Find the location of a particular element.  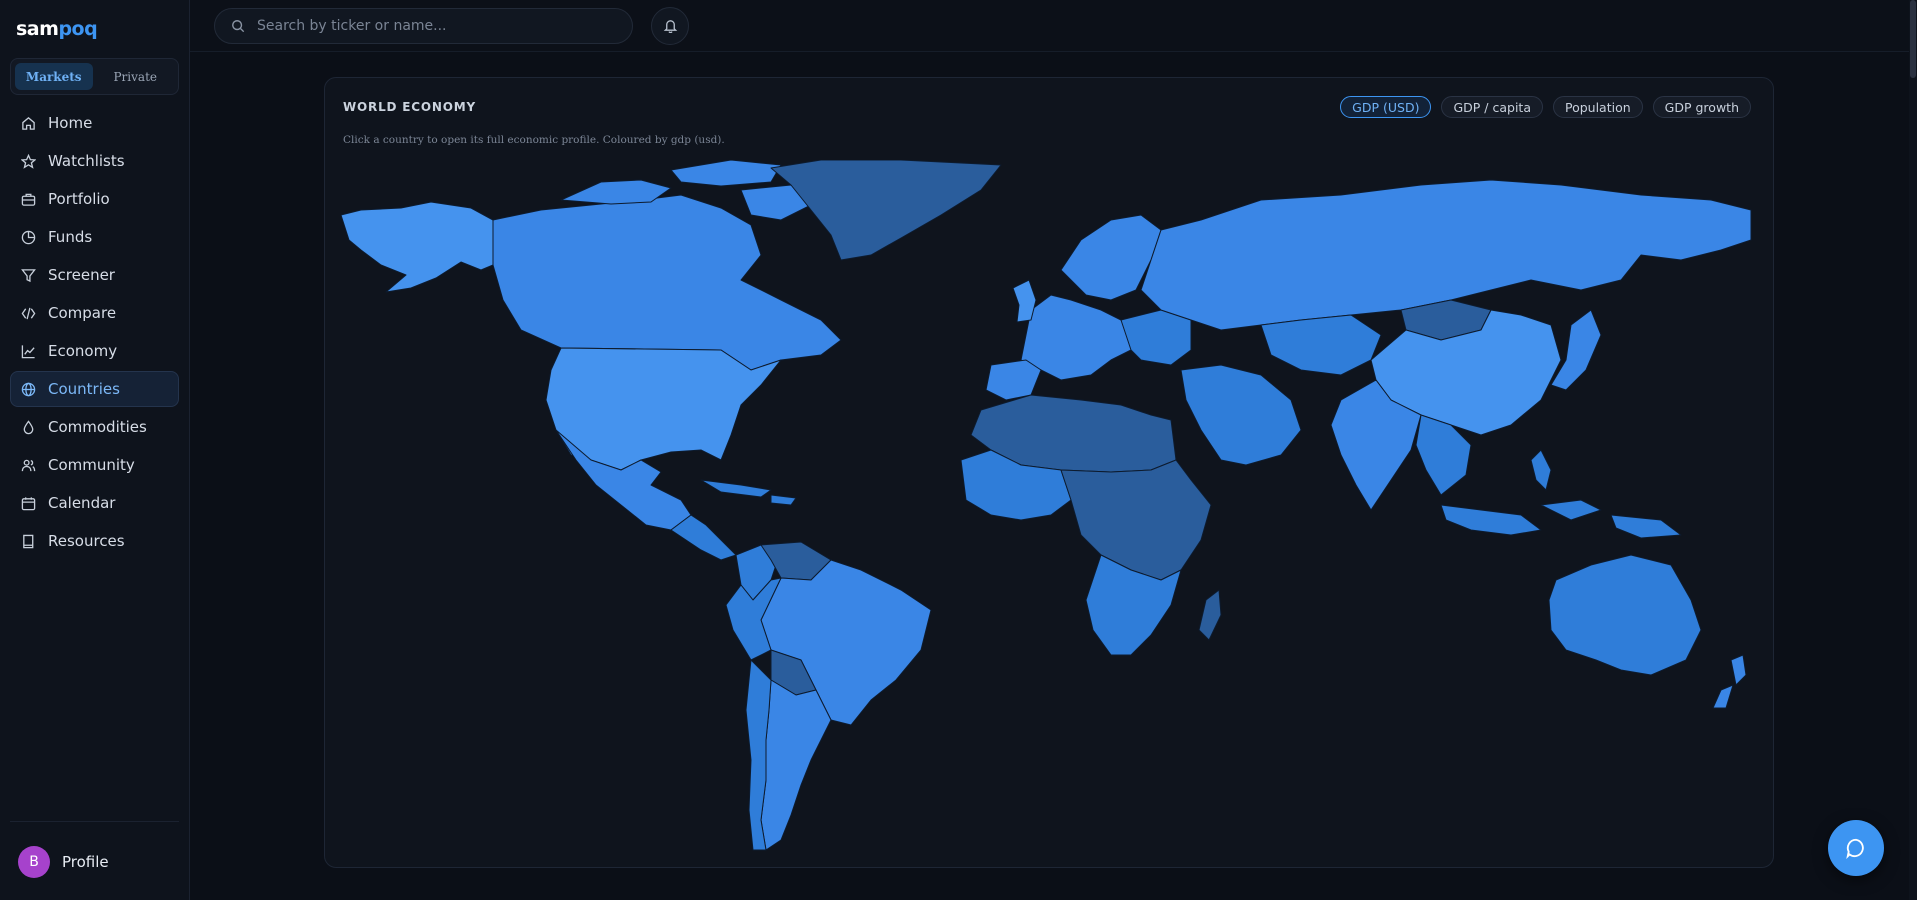

brand-logo-part2: poq is located at coordinates (78, 29).